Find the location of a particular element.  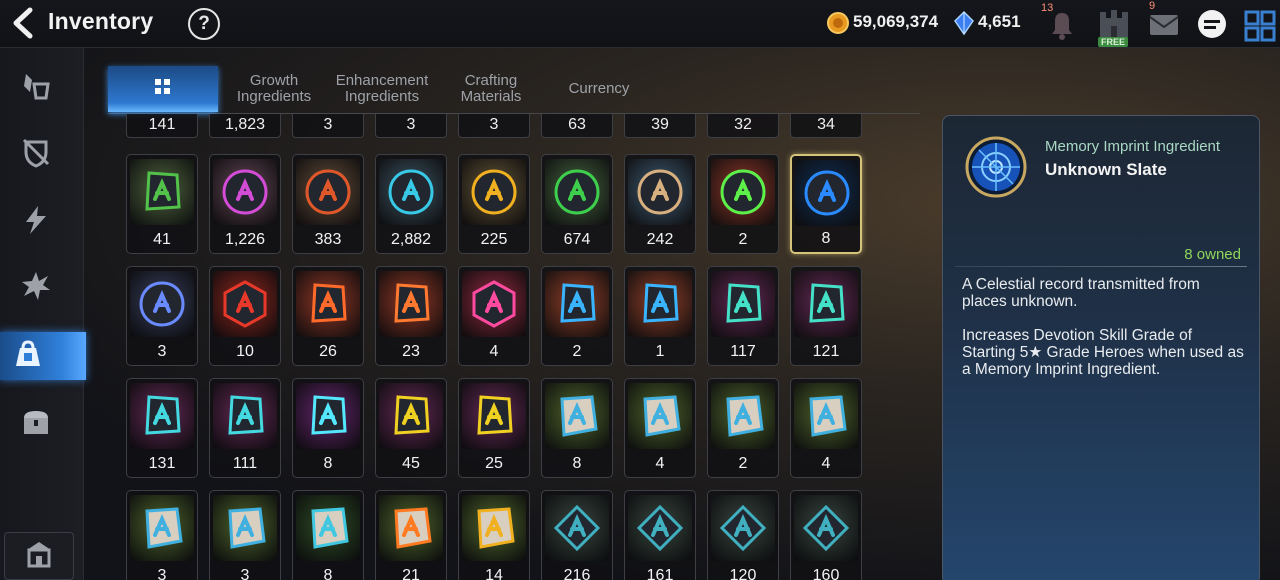

item-count: 41 is located at coordinates (162, 239).